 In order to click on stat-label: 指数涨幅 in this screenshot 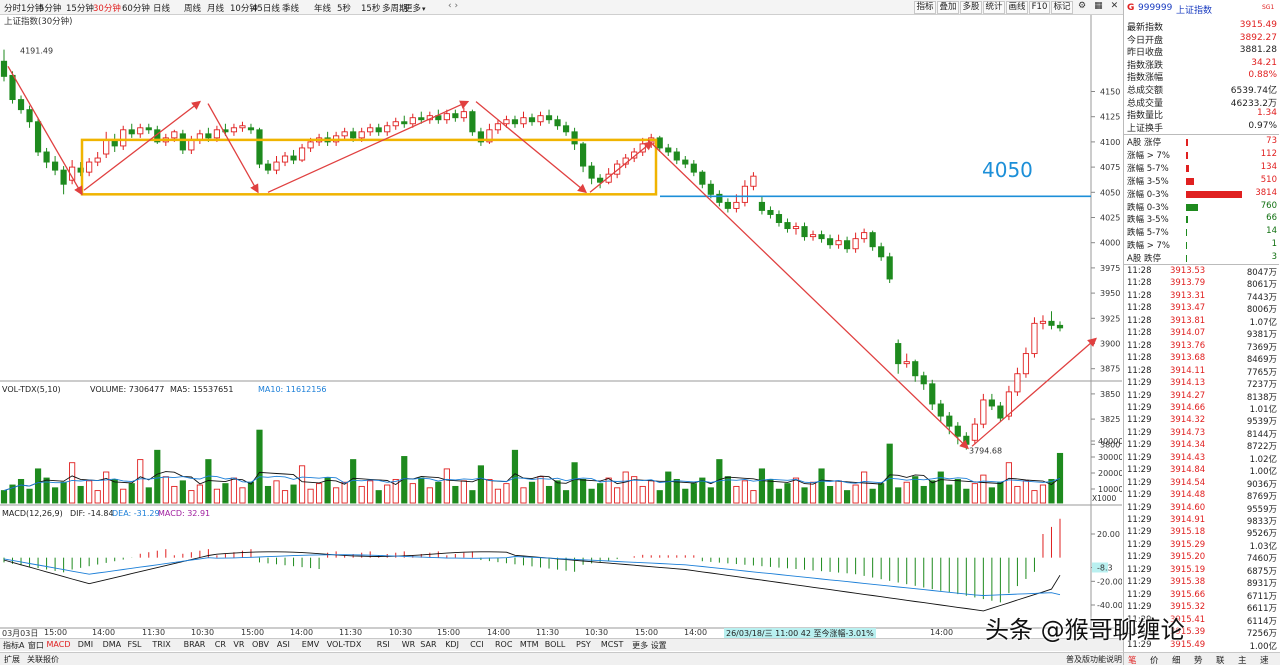, I will do `click(1145, 78)`.